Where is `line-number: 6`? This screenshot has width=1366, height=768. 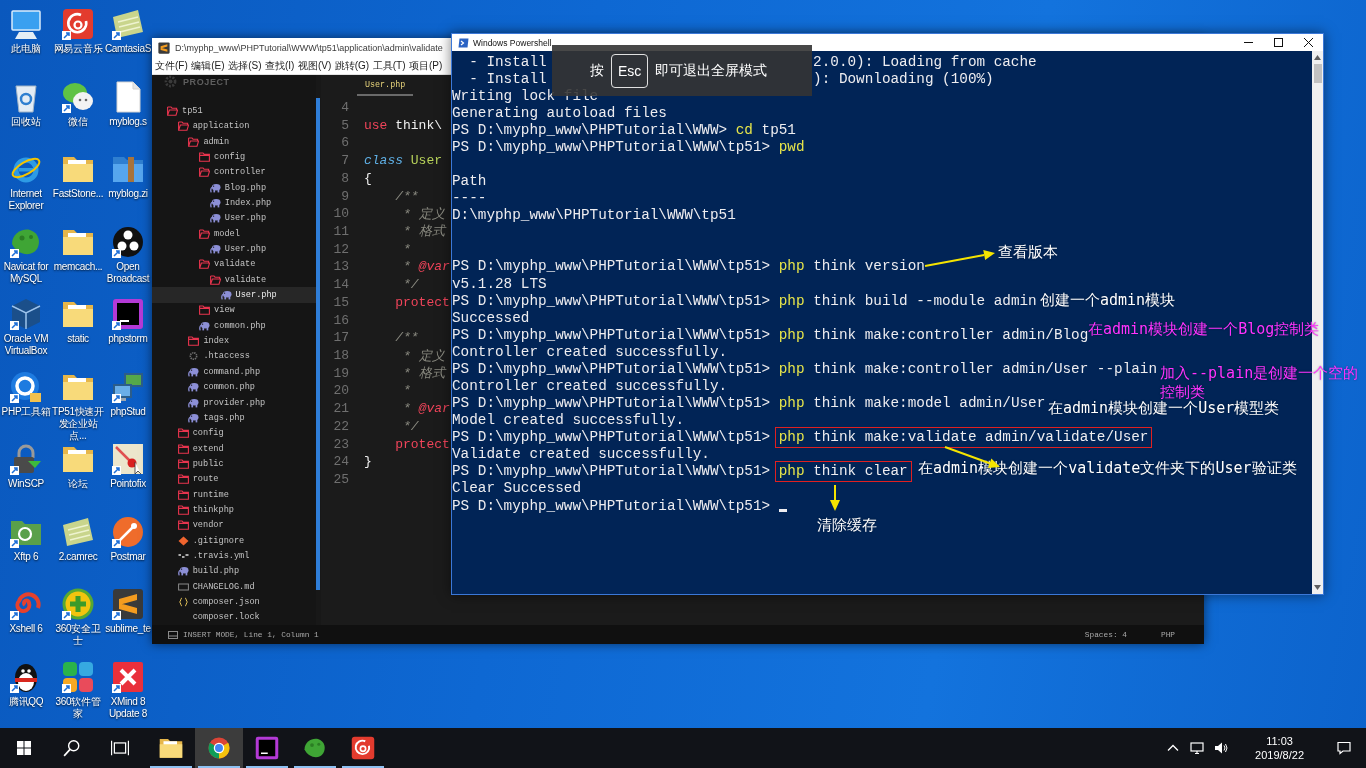
line-number: 6 is located at coordinates (345, 143).